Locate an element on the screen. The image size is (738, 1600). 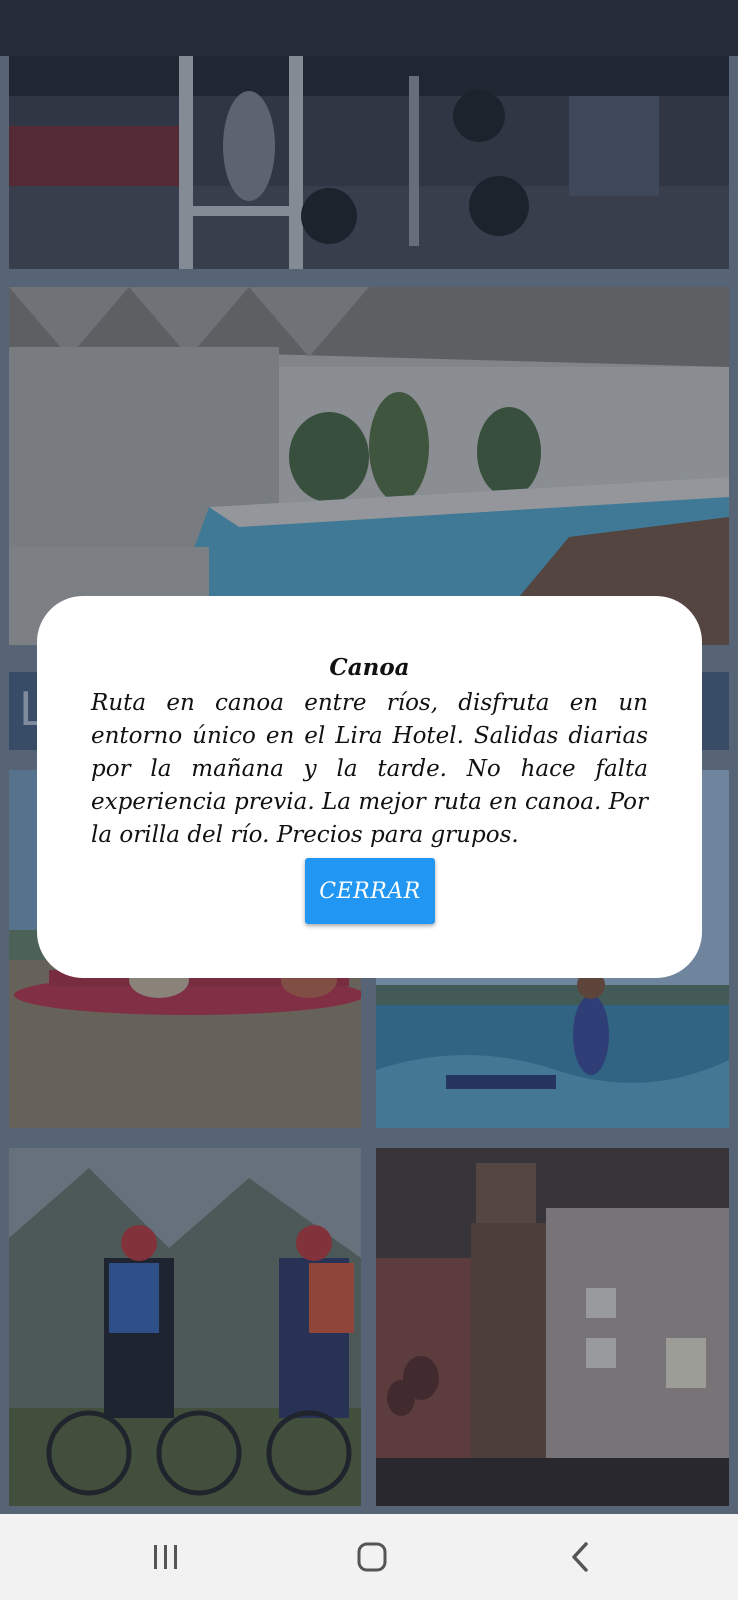
home-icon is located at coordinates (372, 1557).